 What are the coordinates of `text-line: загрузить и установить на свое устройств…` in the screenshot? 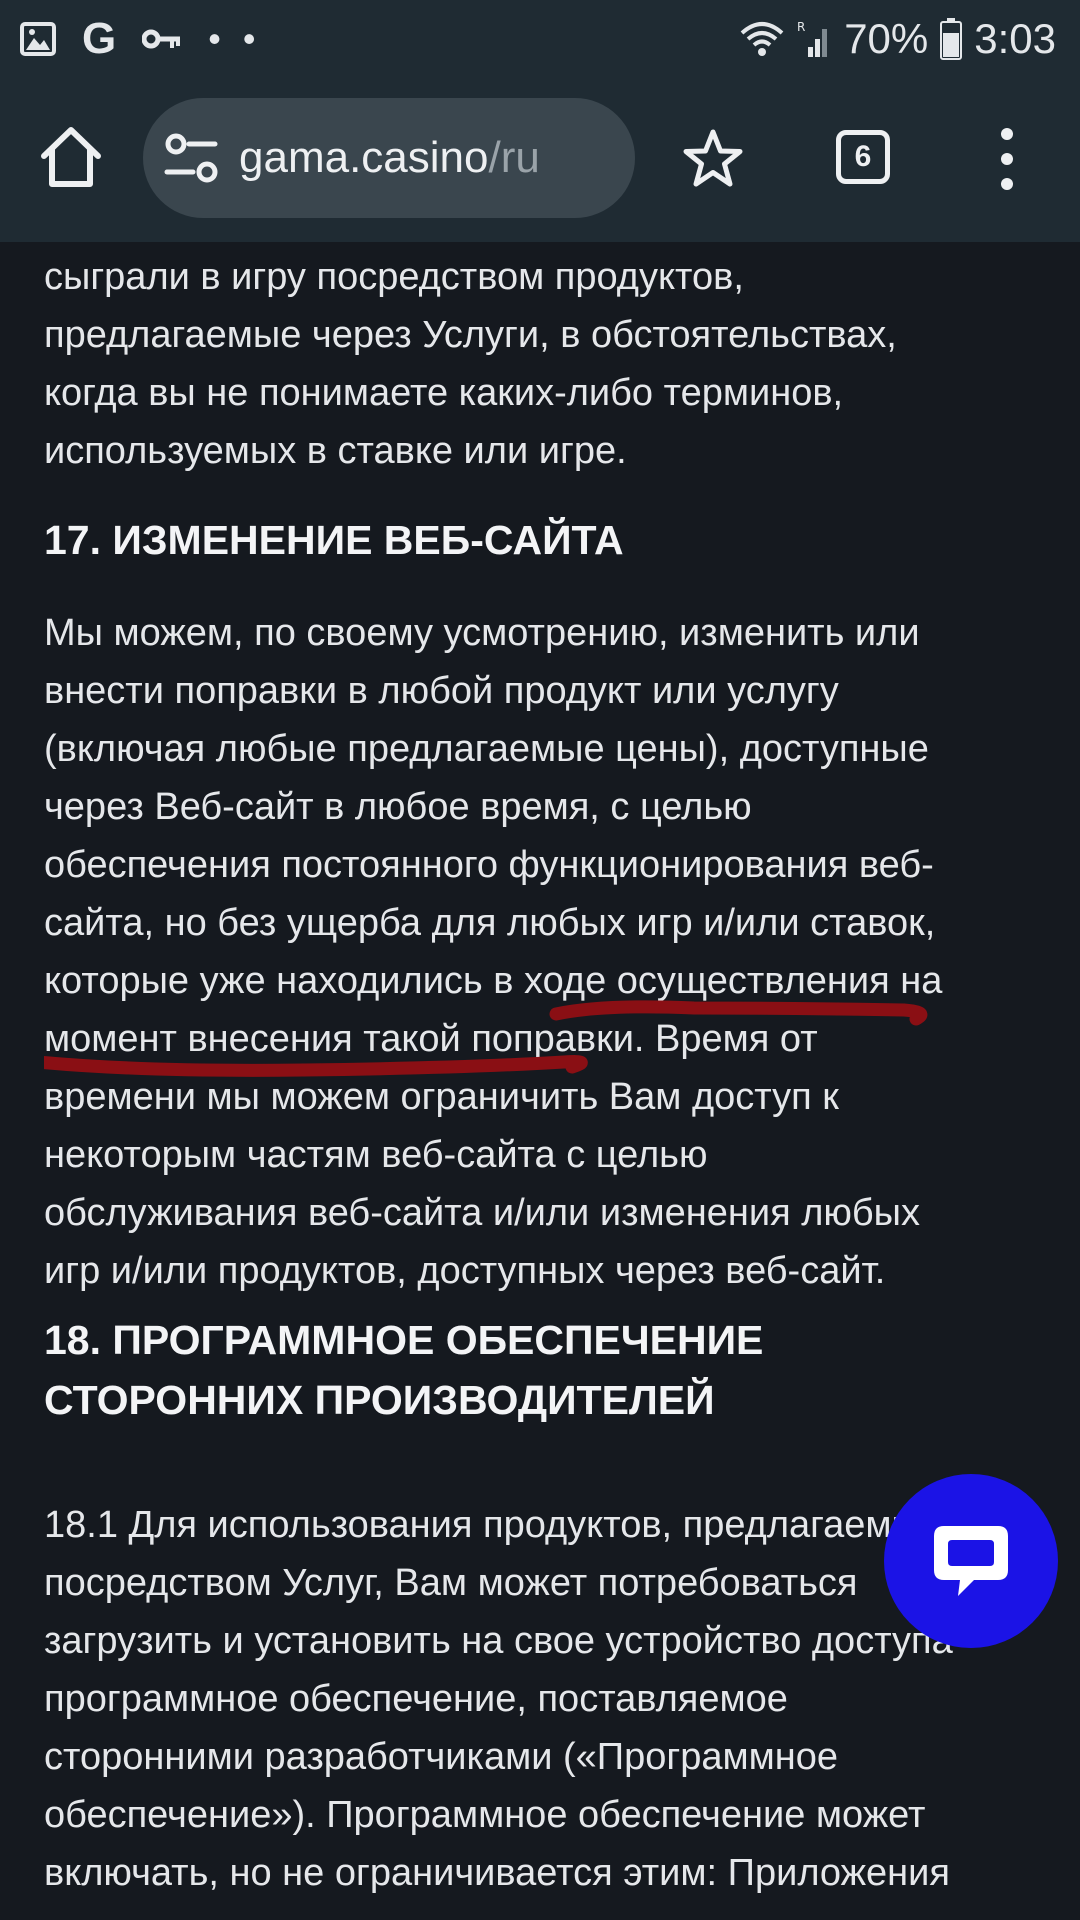 It's located at (498, 1641).